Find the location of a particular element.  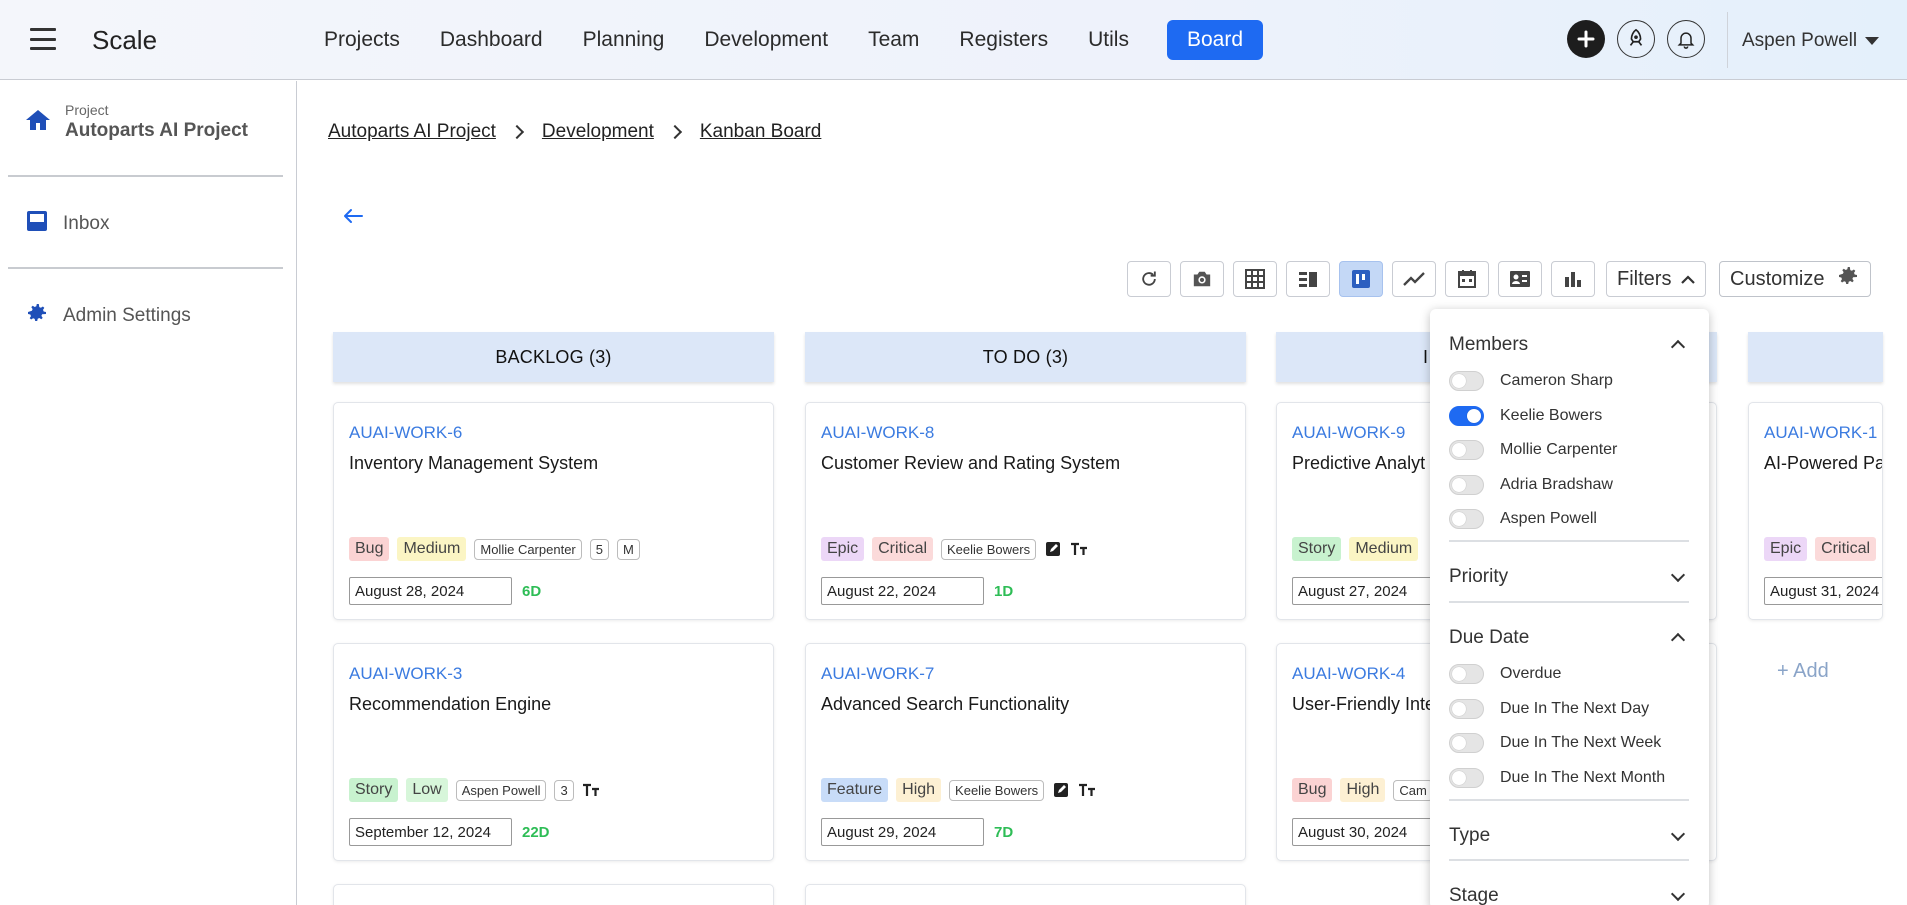

days-remaining: 22D is located at coordinates (536, 832).